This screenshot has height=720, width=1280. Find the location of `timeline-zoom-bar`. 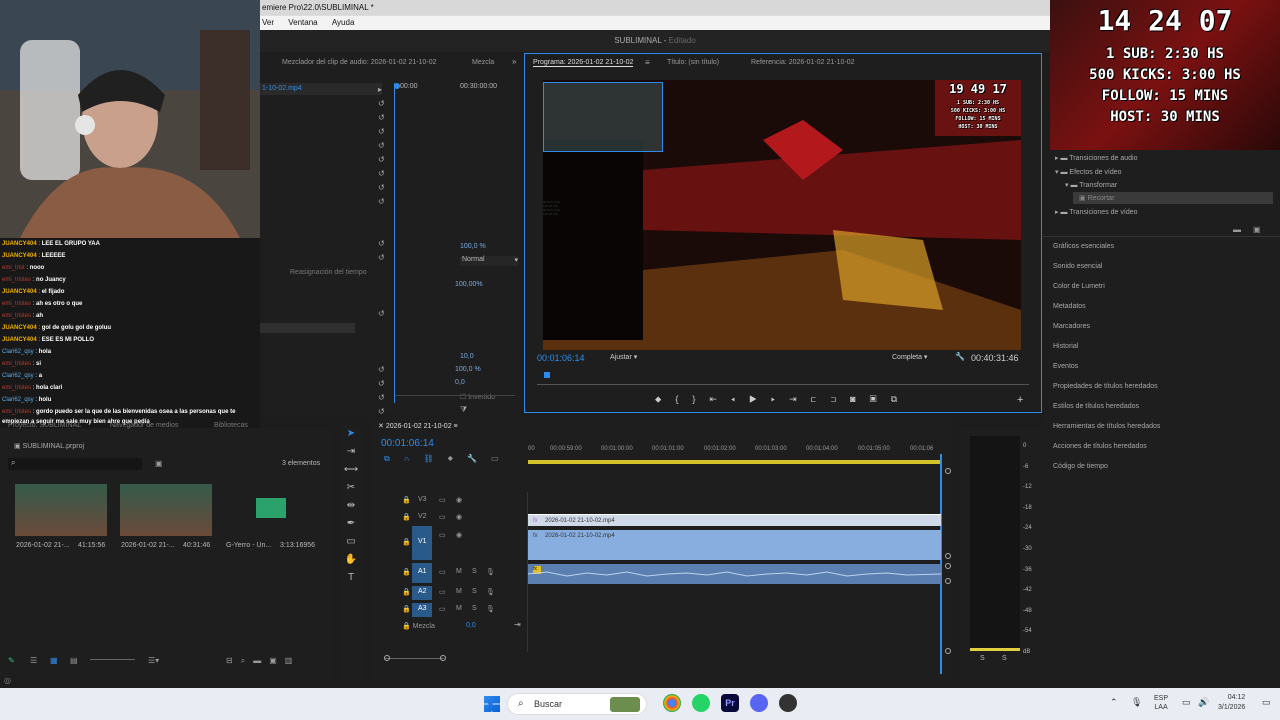

timeline-zoom-bar is located at coordinates (414, 658).